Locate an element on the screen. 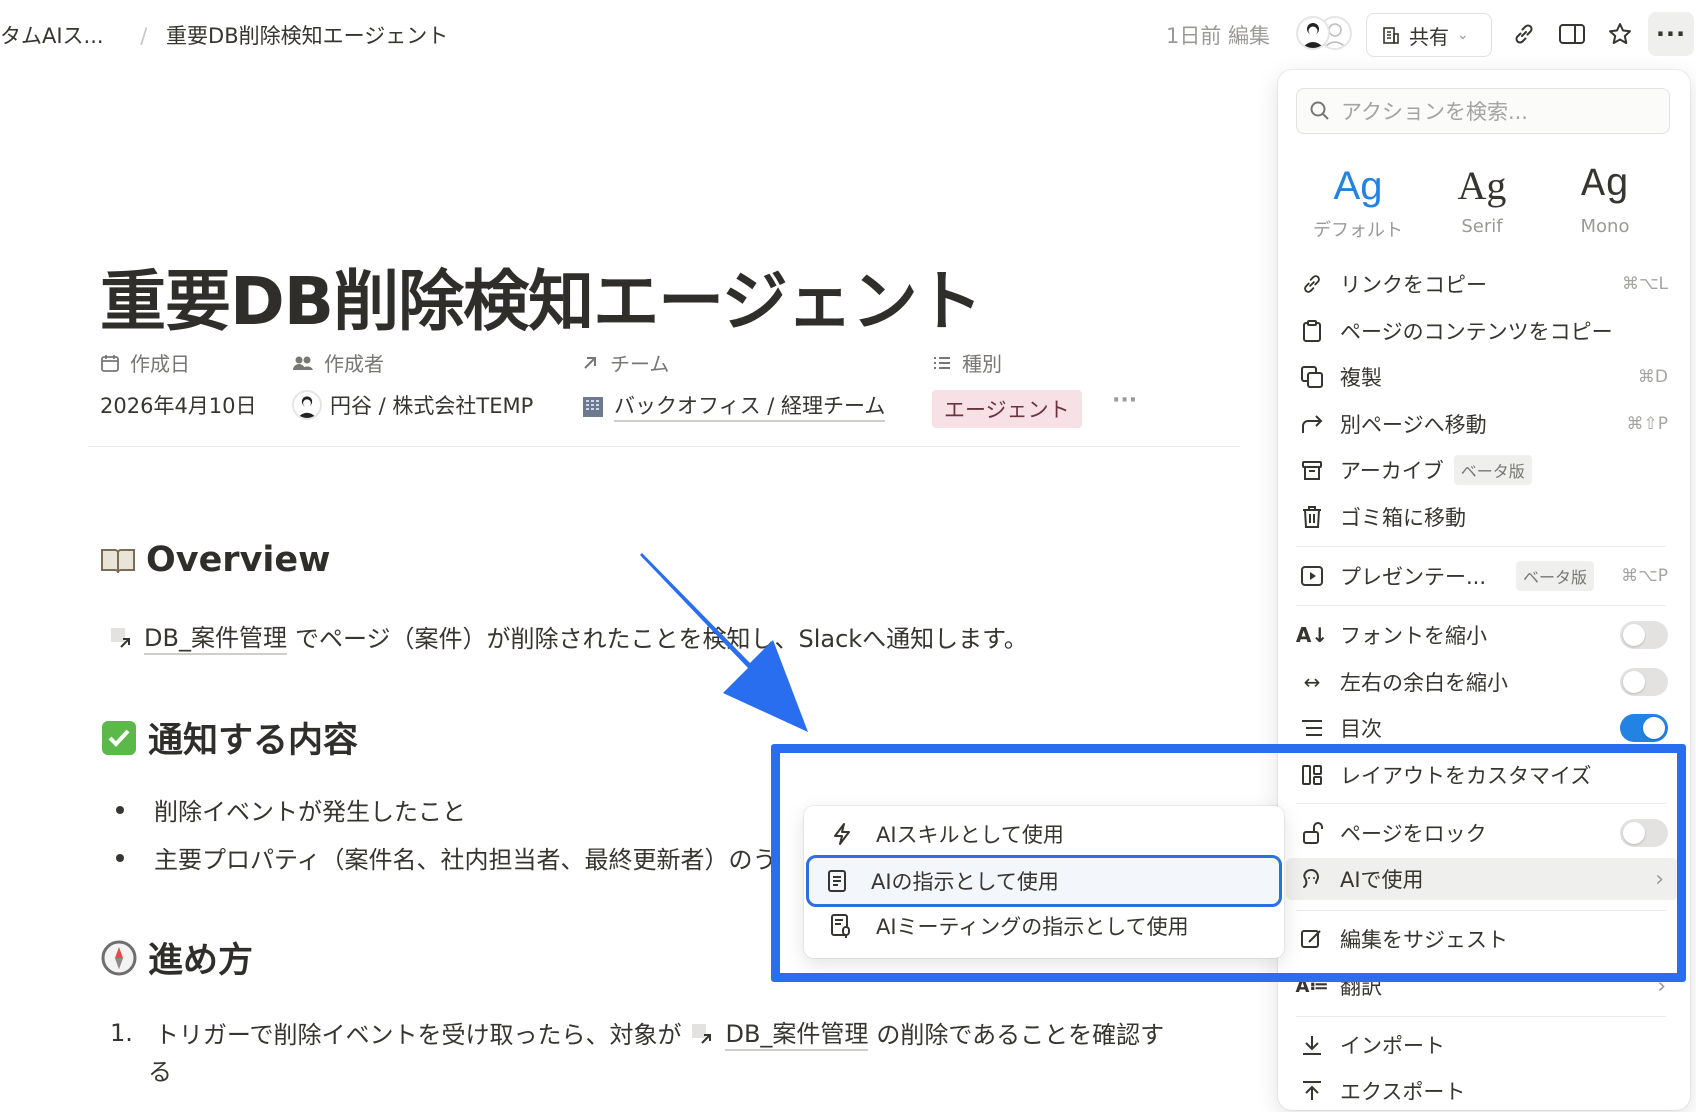 Image resolution: width=1696 pixels, height=1112 pixels. export-icon is located at coordinates (1312, 1091).